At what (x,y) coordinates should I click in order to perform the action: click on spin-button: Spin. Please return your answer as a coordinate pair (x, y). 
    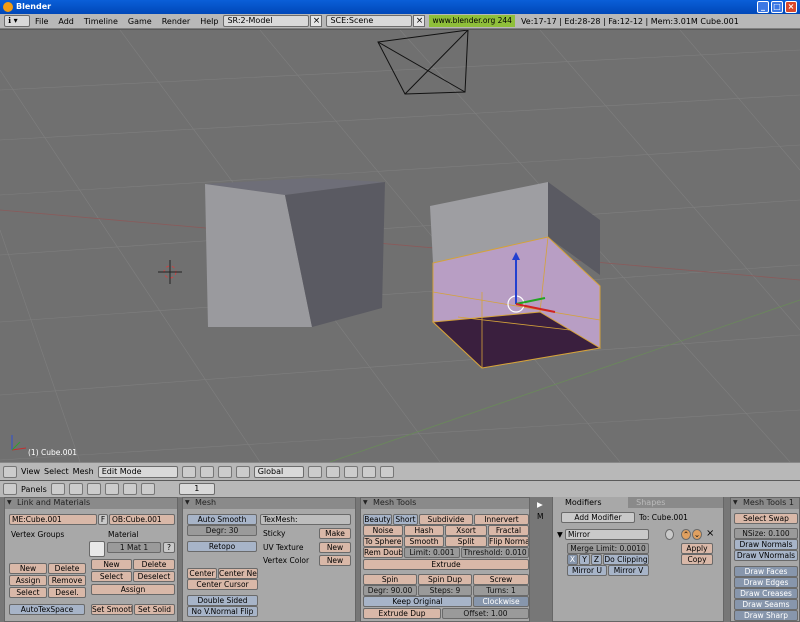
    Looking at the image, I should click on (390, 579).